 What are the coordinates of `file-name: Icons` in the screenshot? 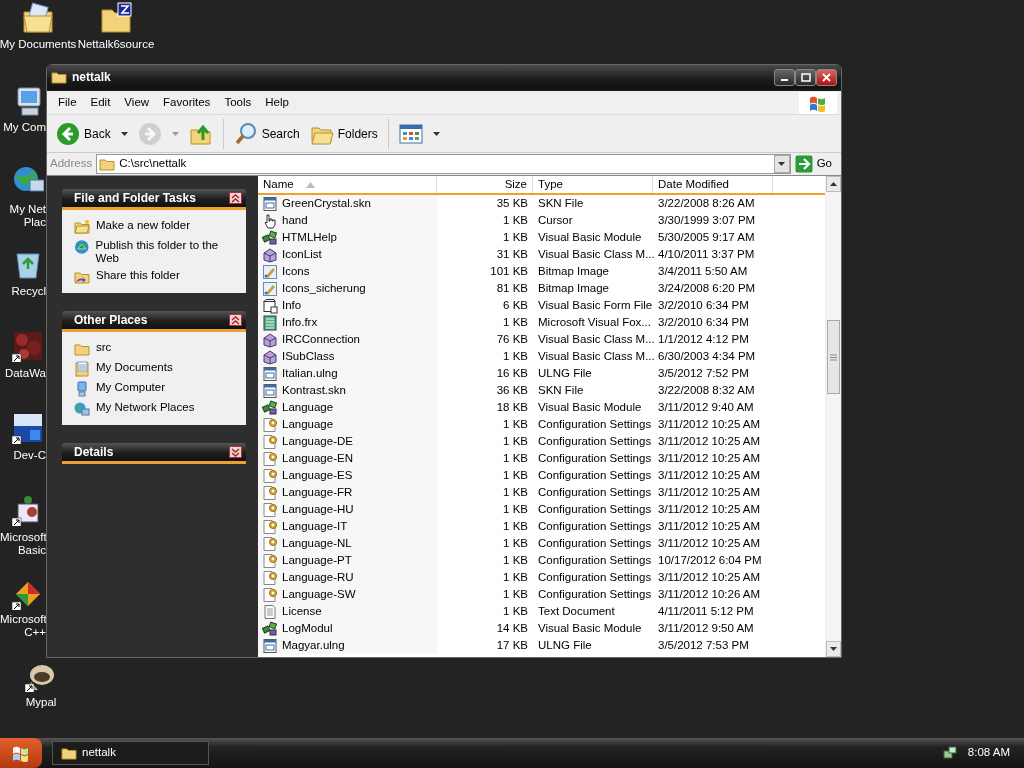 It's located at (296, 272).